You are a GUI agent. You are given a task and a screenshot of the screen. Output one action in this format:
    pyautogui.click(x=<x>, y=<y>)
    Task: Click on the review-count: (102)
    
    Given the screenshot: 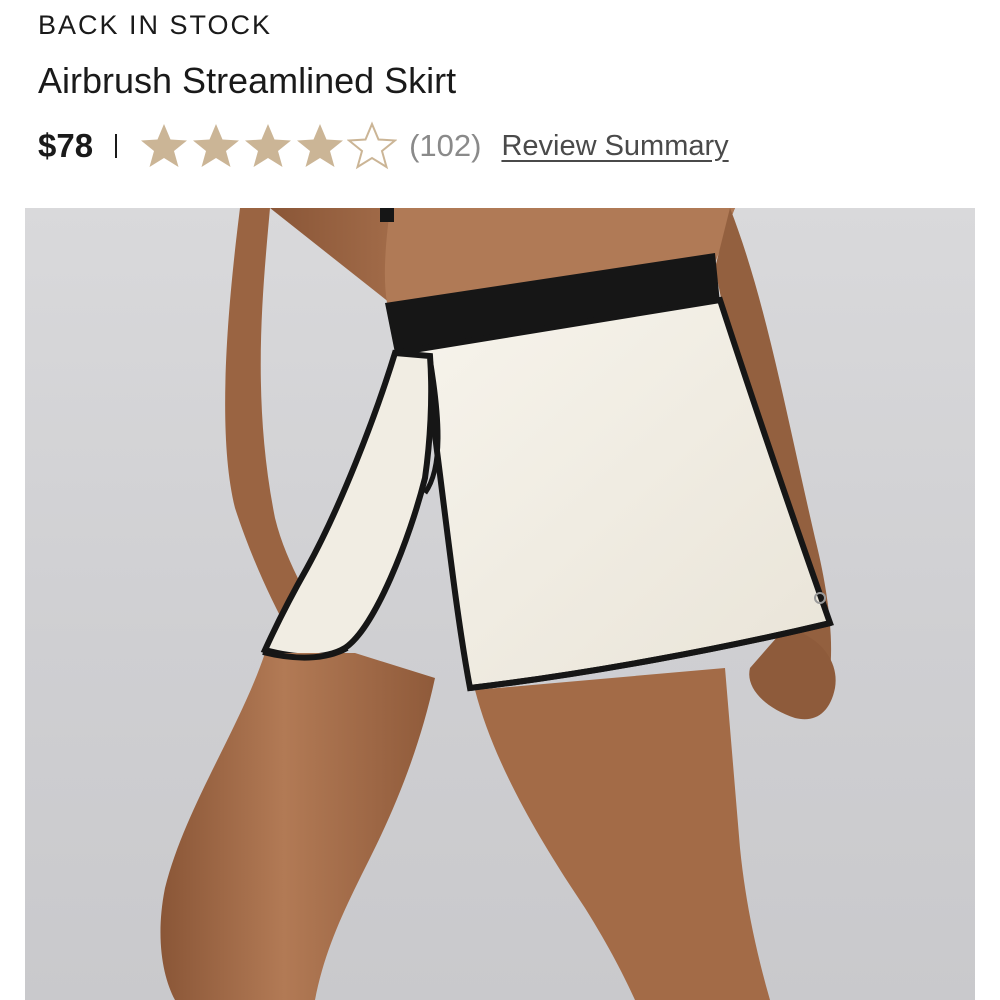 What is the action you would take?
    pyautogui.click(x=445, y=145)
    